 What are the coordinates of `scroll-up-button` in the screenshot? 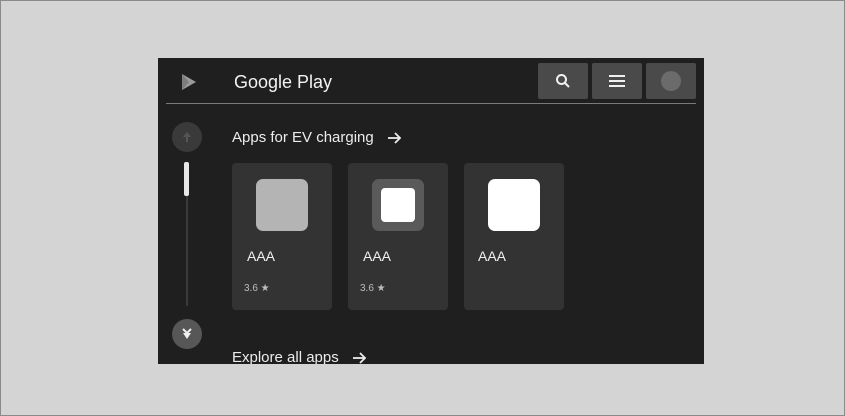 It's located at (187, 137).